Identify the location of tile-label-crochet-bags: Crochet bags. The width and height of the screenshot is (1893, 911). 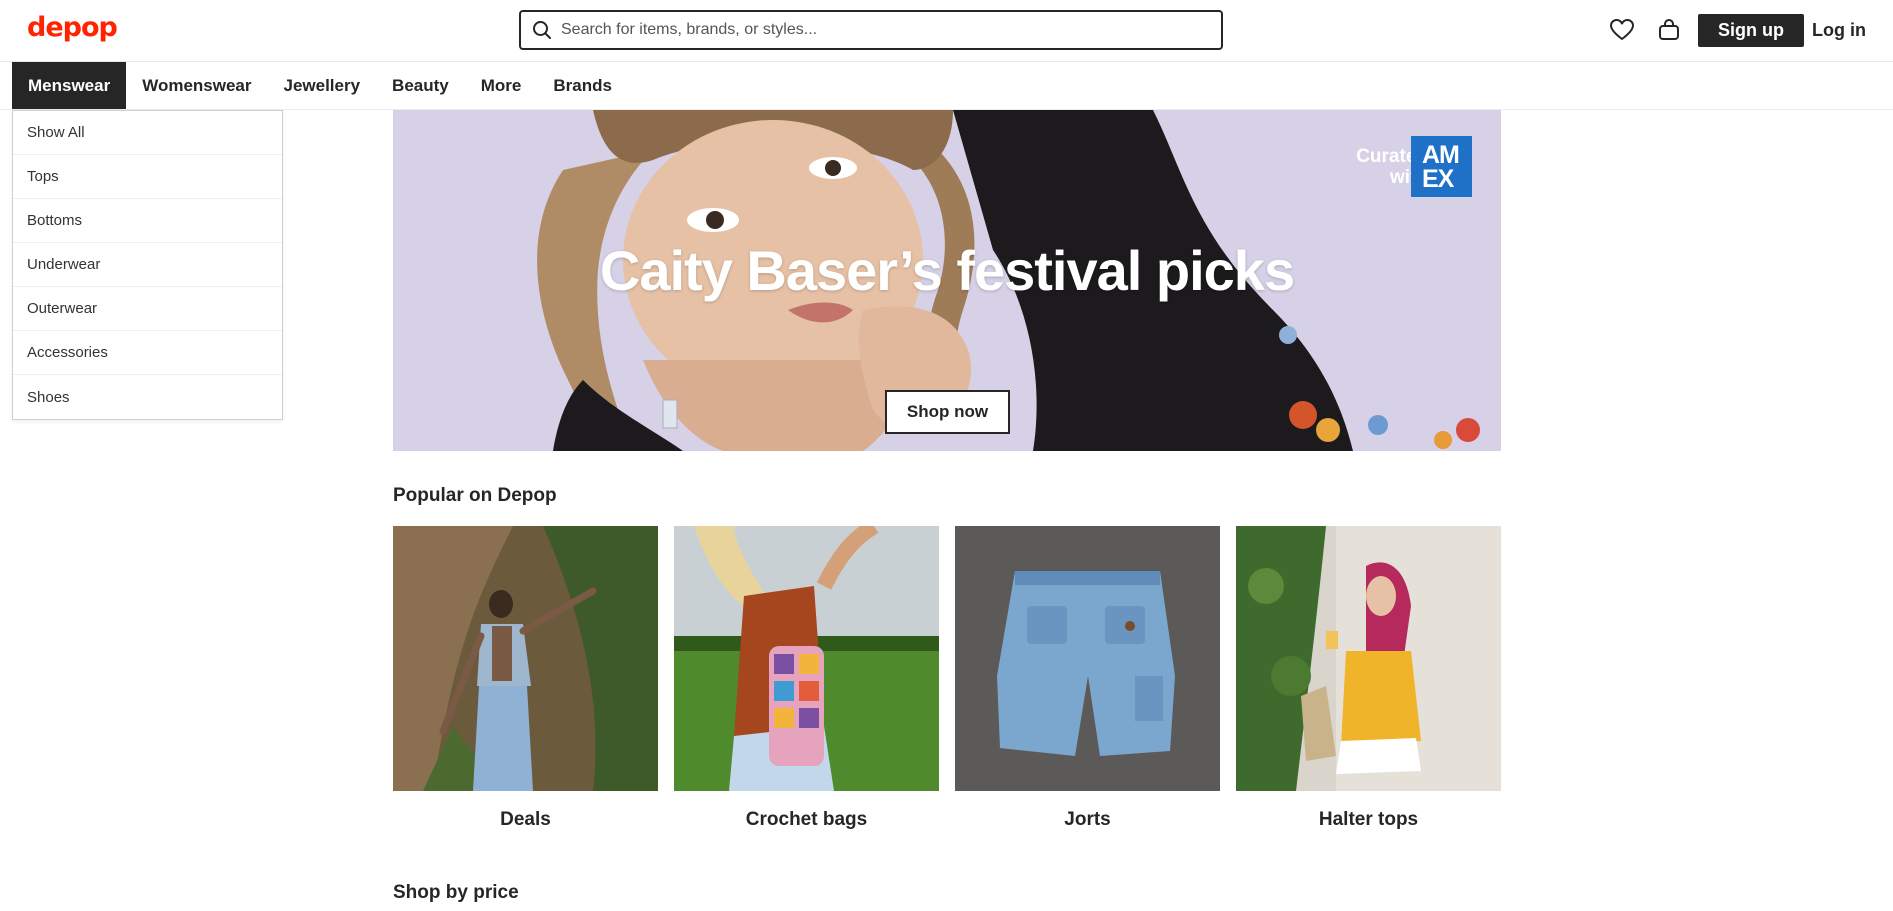
(806, 819).